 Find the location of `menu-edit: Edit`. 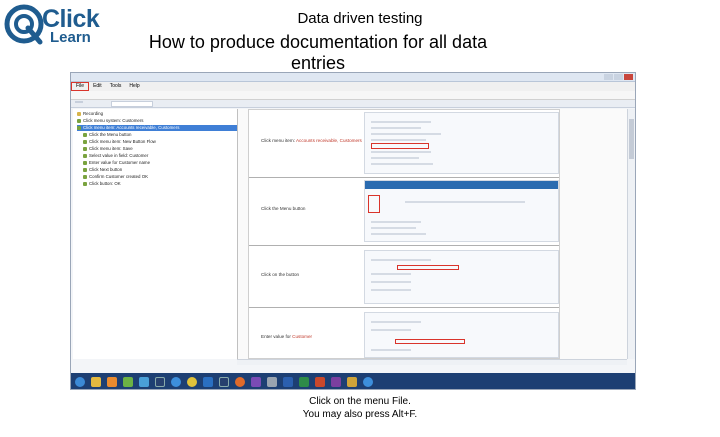

menu-edit: Edit is located at coordinates (97, 86).